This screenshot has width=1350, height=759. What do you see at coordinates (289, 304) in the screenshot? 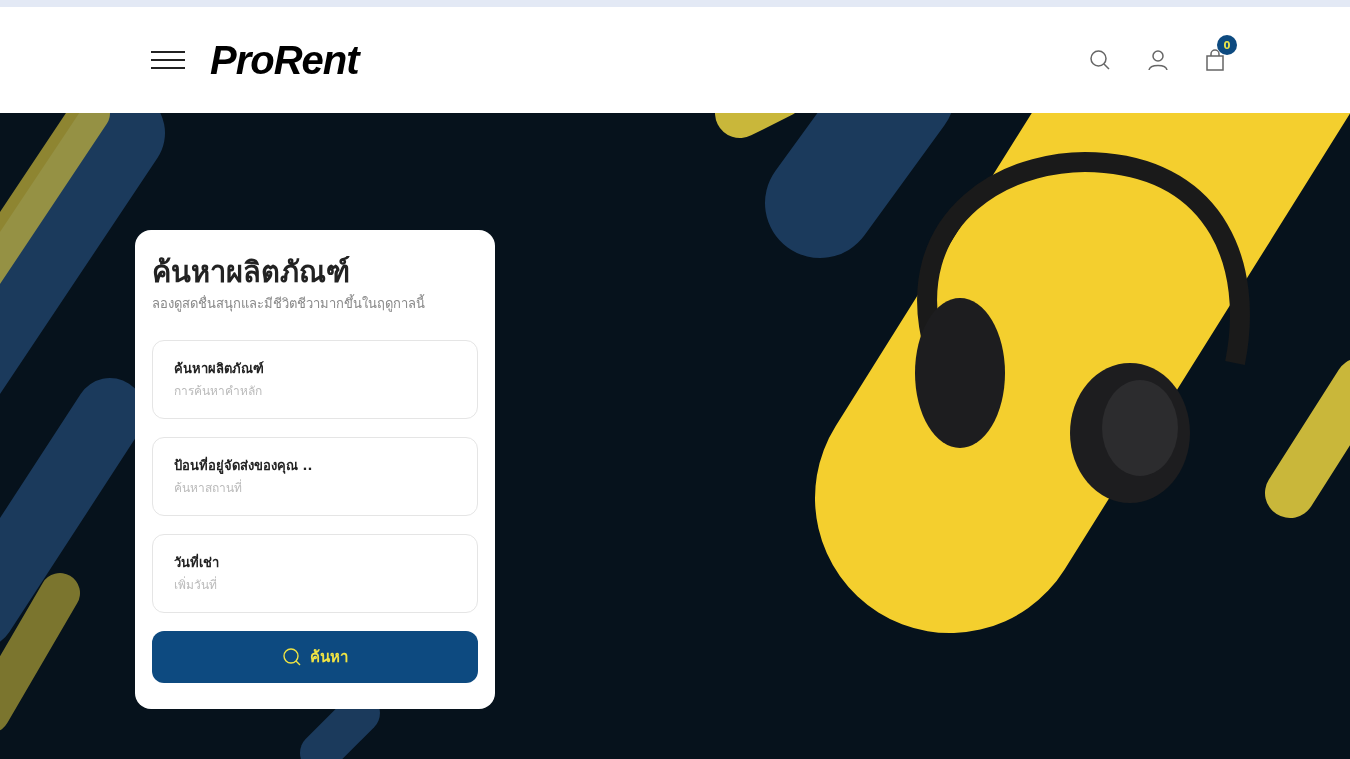
I see `card-subtitle: ลองดูสดชื่นสนุกและมีชีวิตชีวามากขึ้นในฤดูกาลนี้` at bounding box center [289, 304].